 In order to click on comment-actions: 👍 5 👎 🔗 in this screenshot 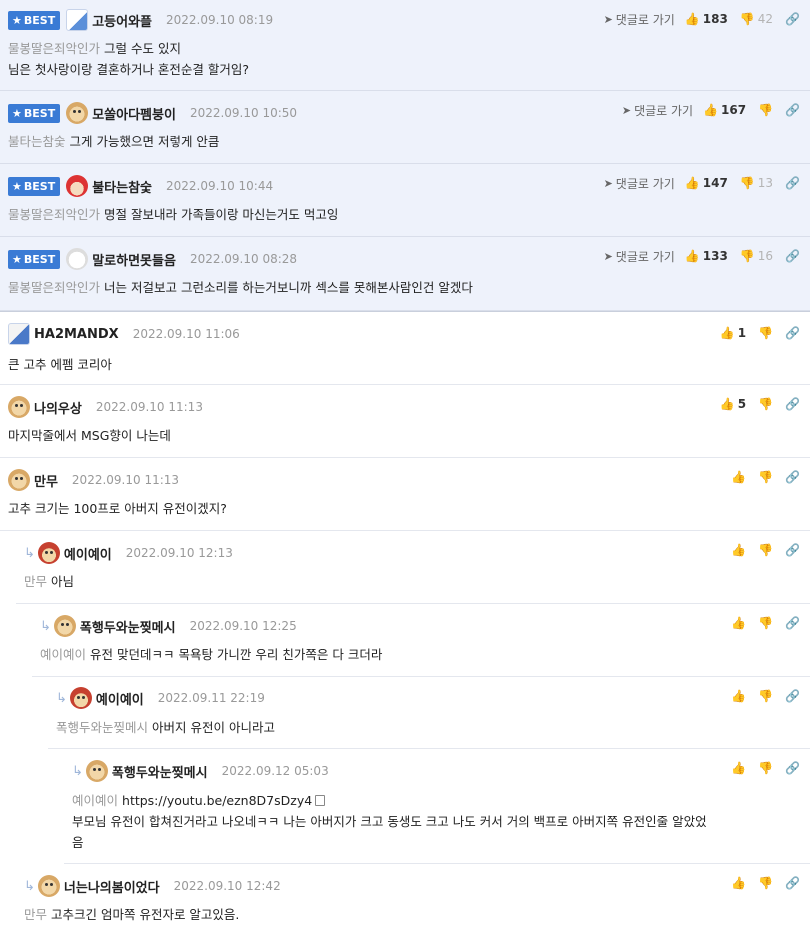, I will do `click(760, 404)`.